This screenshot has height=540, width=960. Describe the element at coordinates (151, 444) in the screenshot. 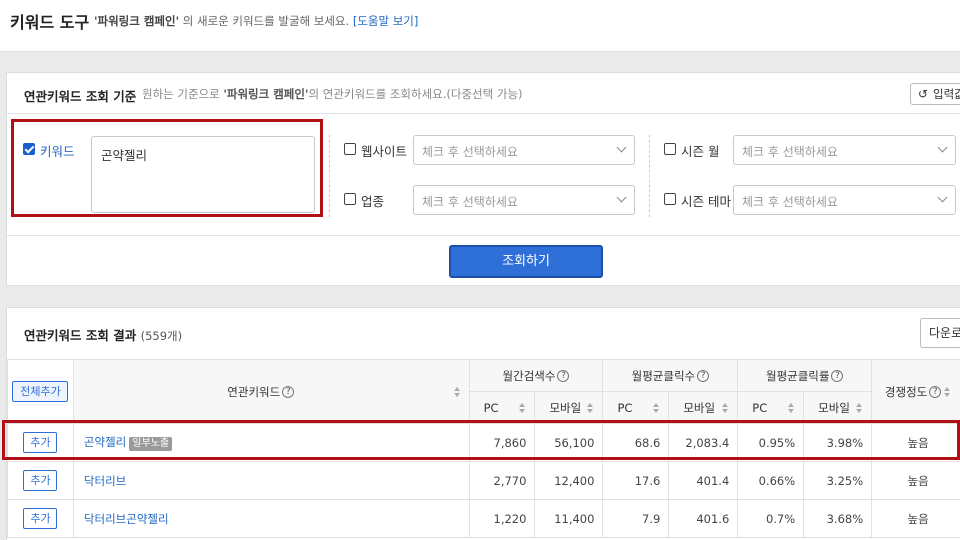

I see `partial-exposure-badge: 일부노출` at that location.